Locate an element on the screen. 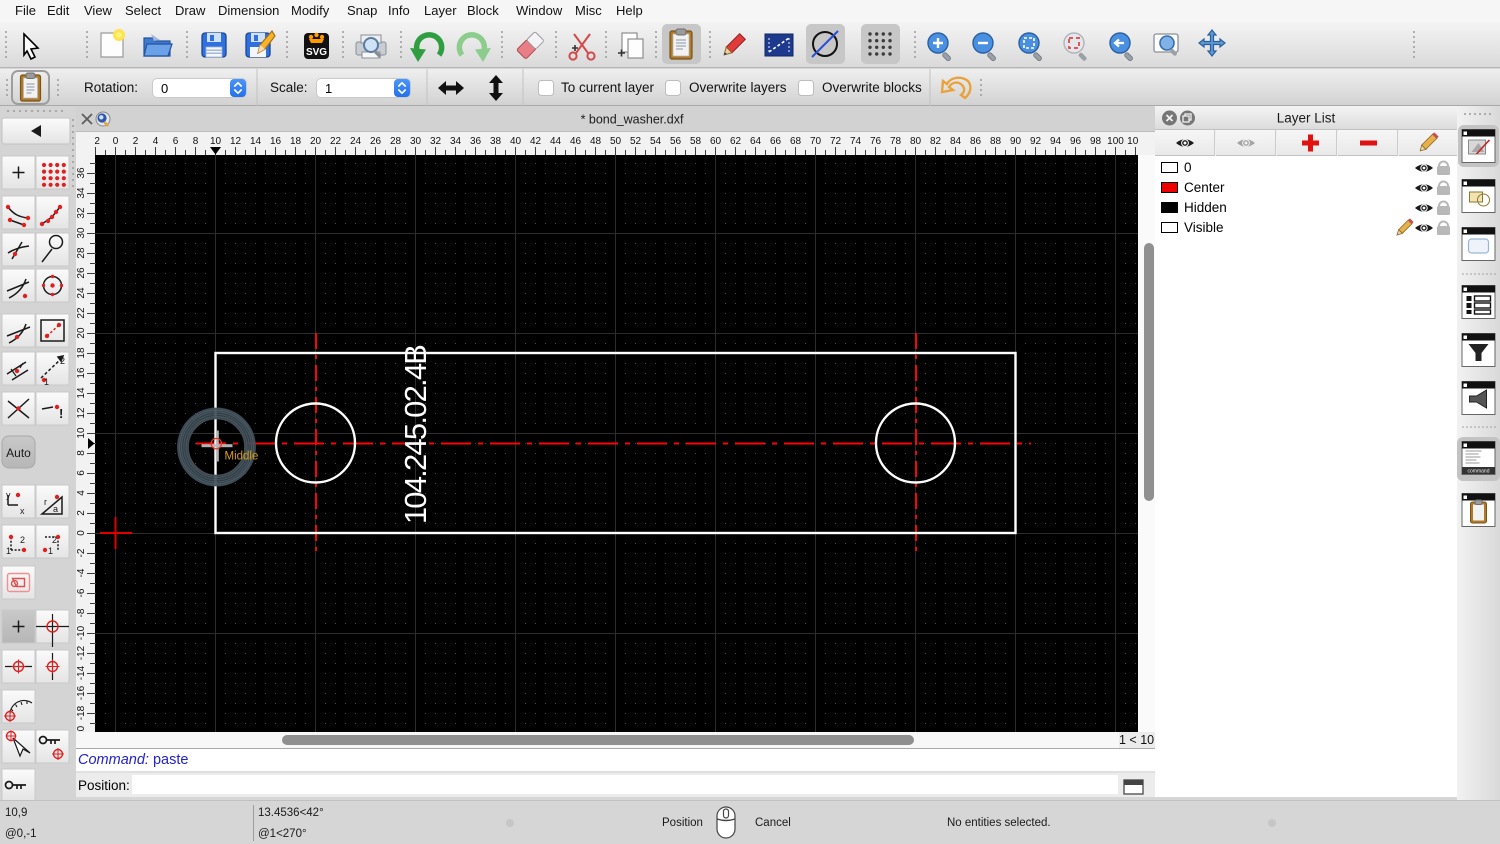  svg-text: 68 is located at coordinates (796, 141).